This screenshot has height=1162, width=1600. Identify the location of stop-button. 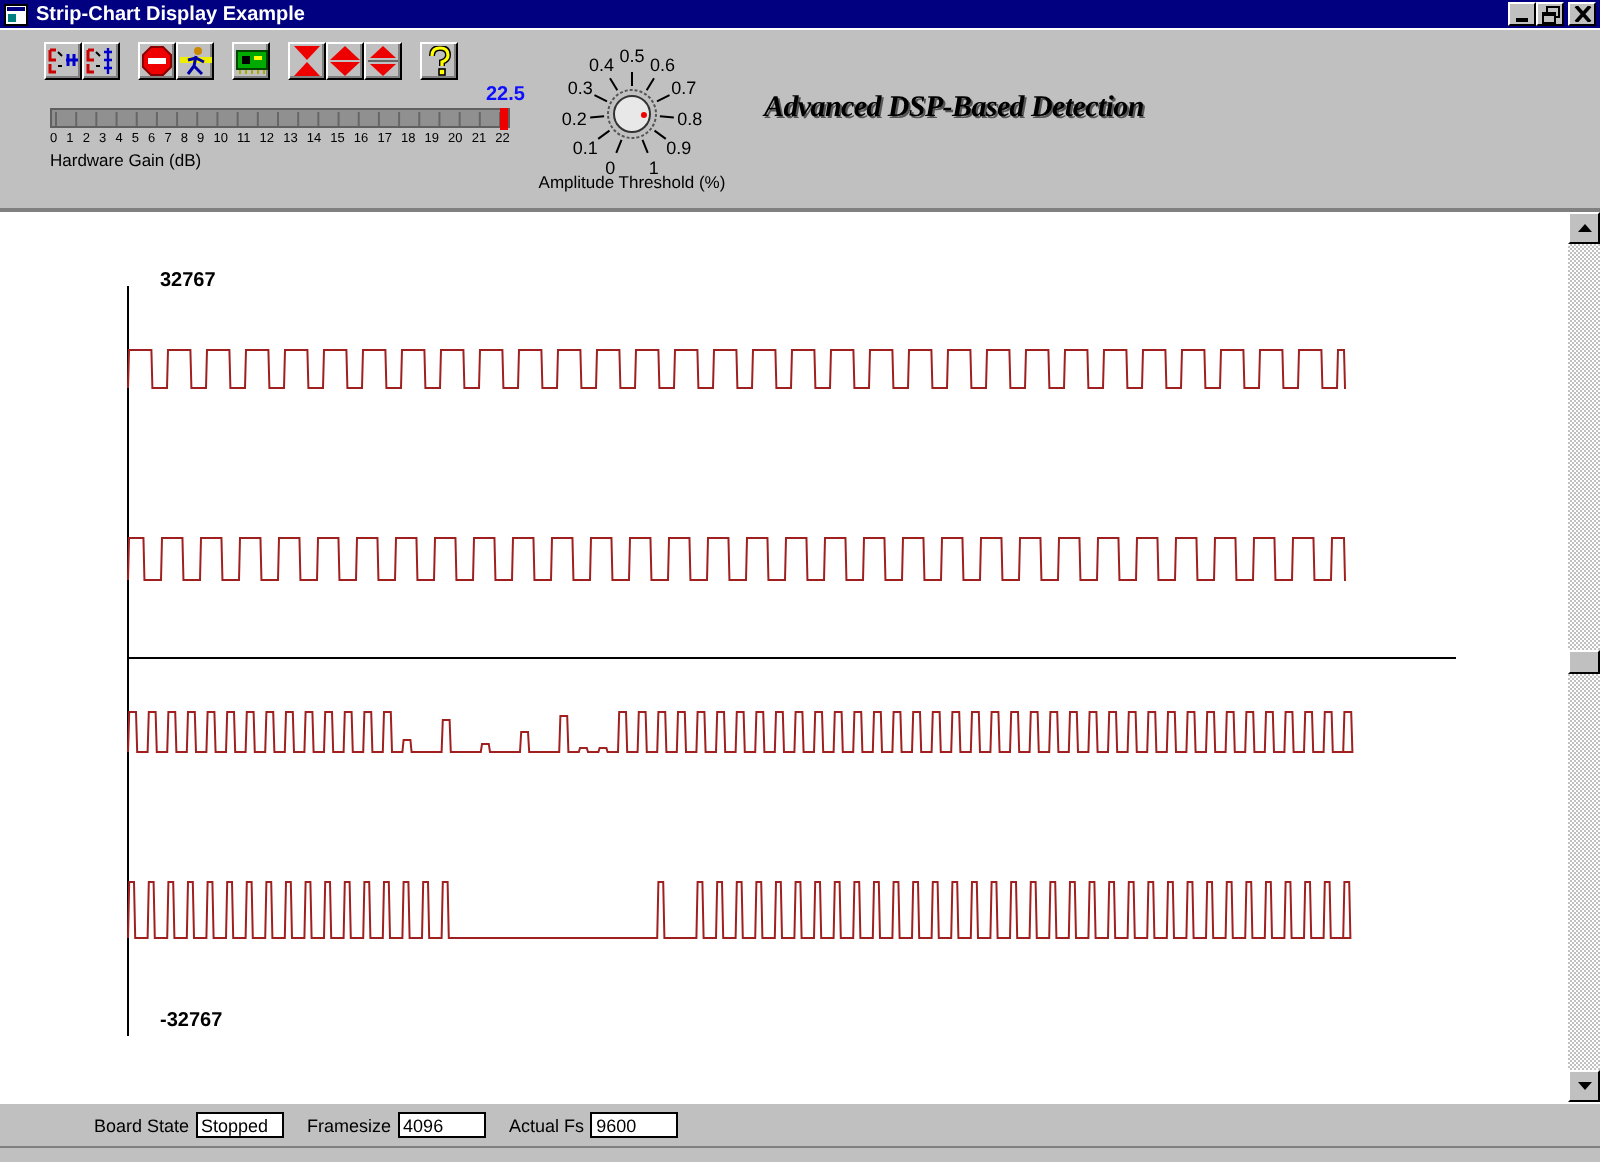
(157, 61).